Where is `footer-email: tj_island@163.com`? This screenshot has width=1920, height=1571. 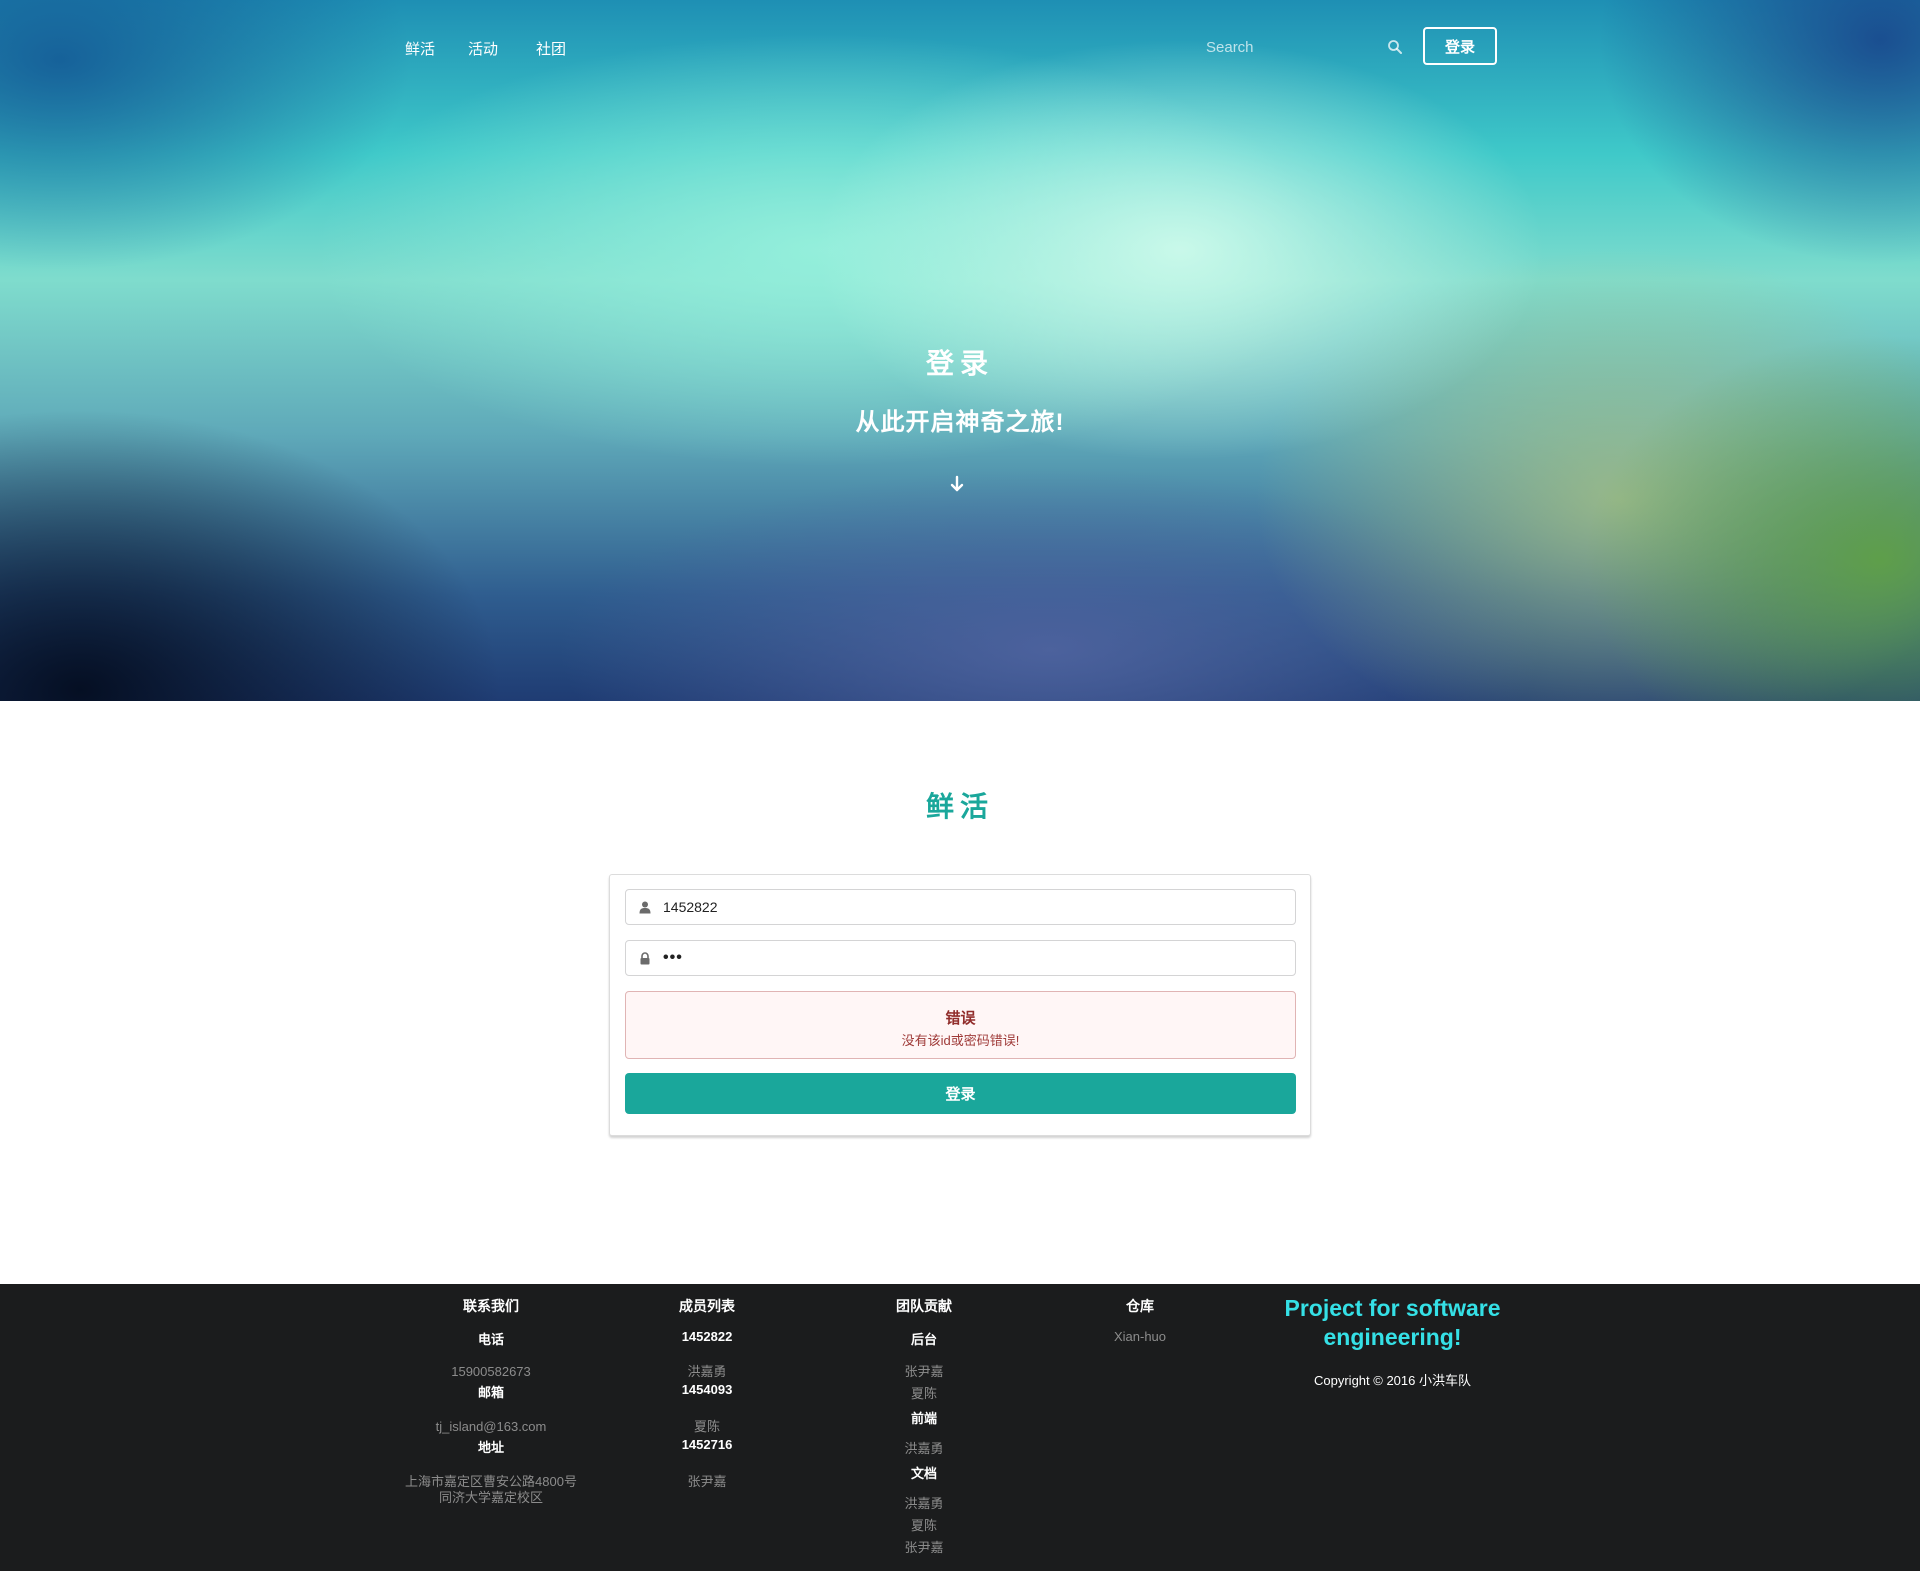 footer-email: tj_island@163.com is located at coordinates (491, 1427).